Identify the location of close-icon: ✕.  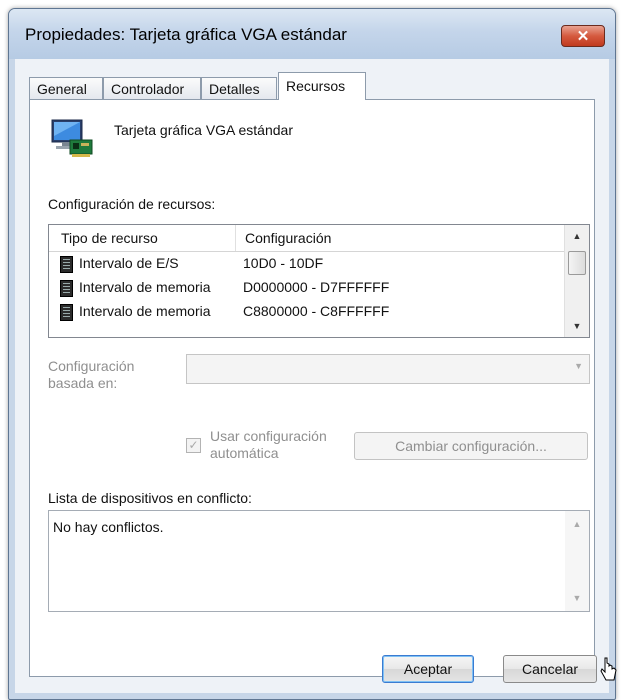
(583, 36).